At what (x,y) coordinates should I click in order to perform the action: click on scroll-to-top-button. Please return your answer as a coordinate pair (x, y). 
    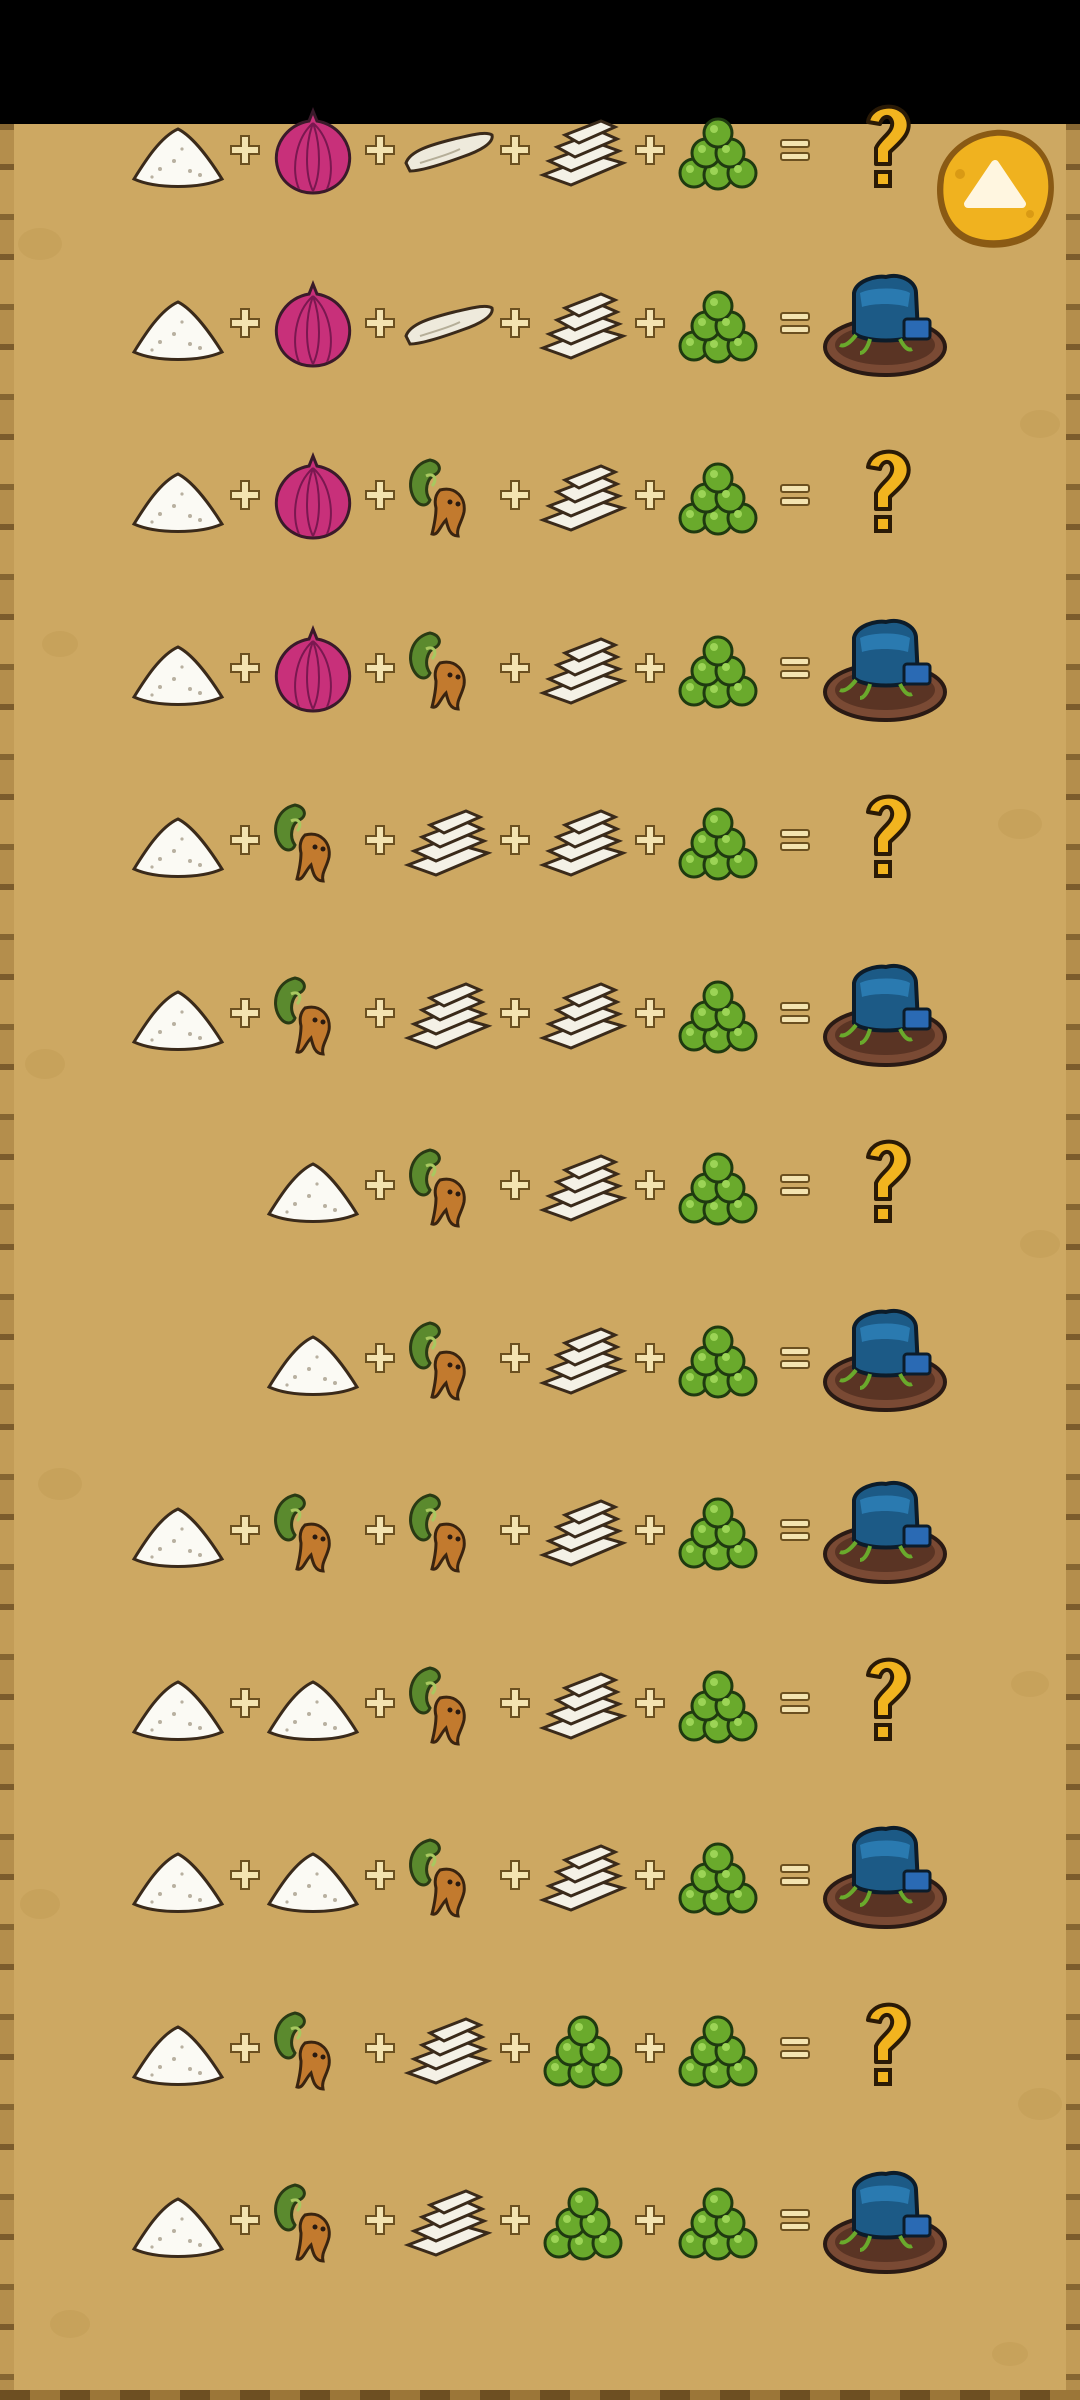
    Looking at the image, I should click on (995, 189).